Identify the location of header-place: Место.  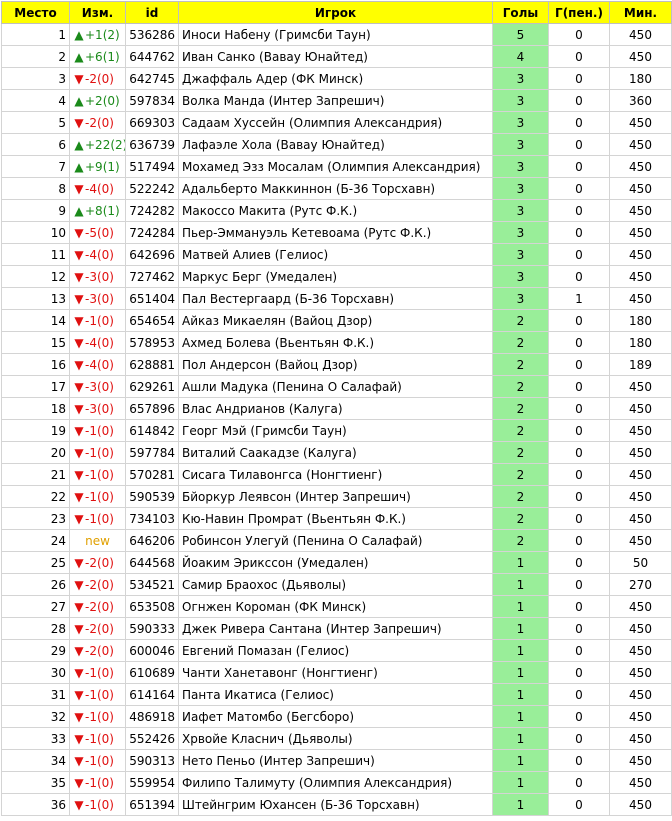
(35, 12).